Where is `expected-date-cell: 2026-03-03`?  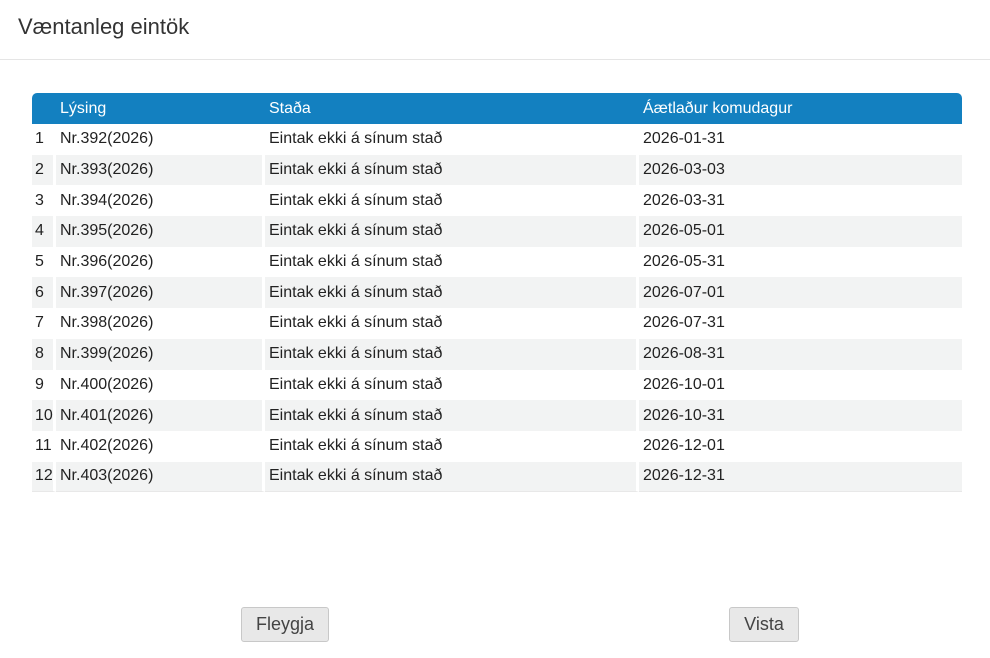
expected-date-cell: 2026-03-03 is located at coordinates (800, 170).